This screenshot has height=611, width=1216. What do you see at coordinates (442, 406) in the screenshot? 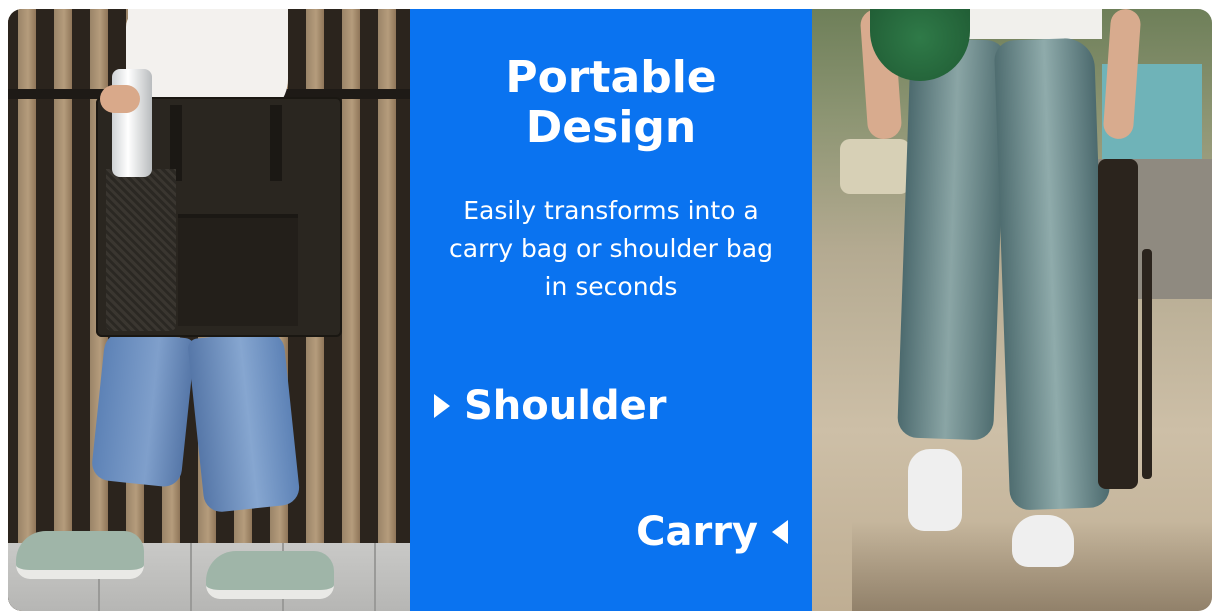
I see `triangle-right-icon` at bounding box center [442, 406].